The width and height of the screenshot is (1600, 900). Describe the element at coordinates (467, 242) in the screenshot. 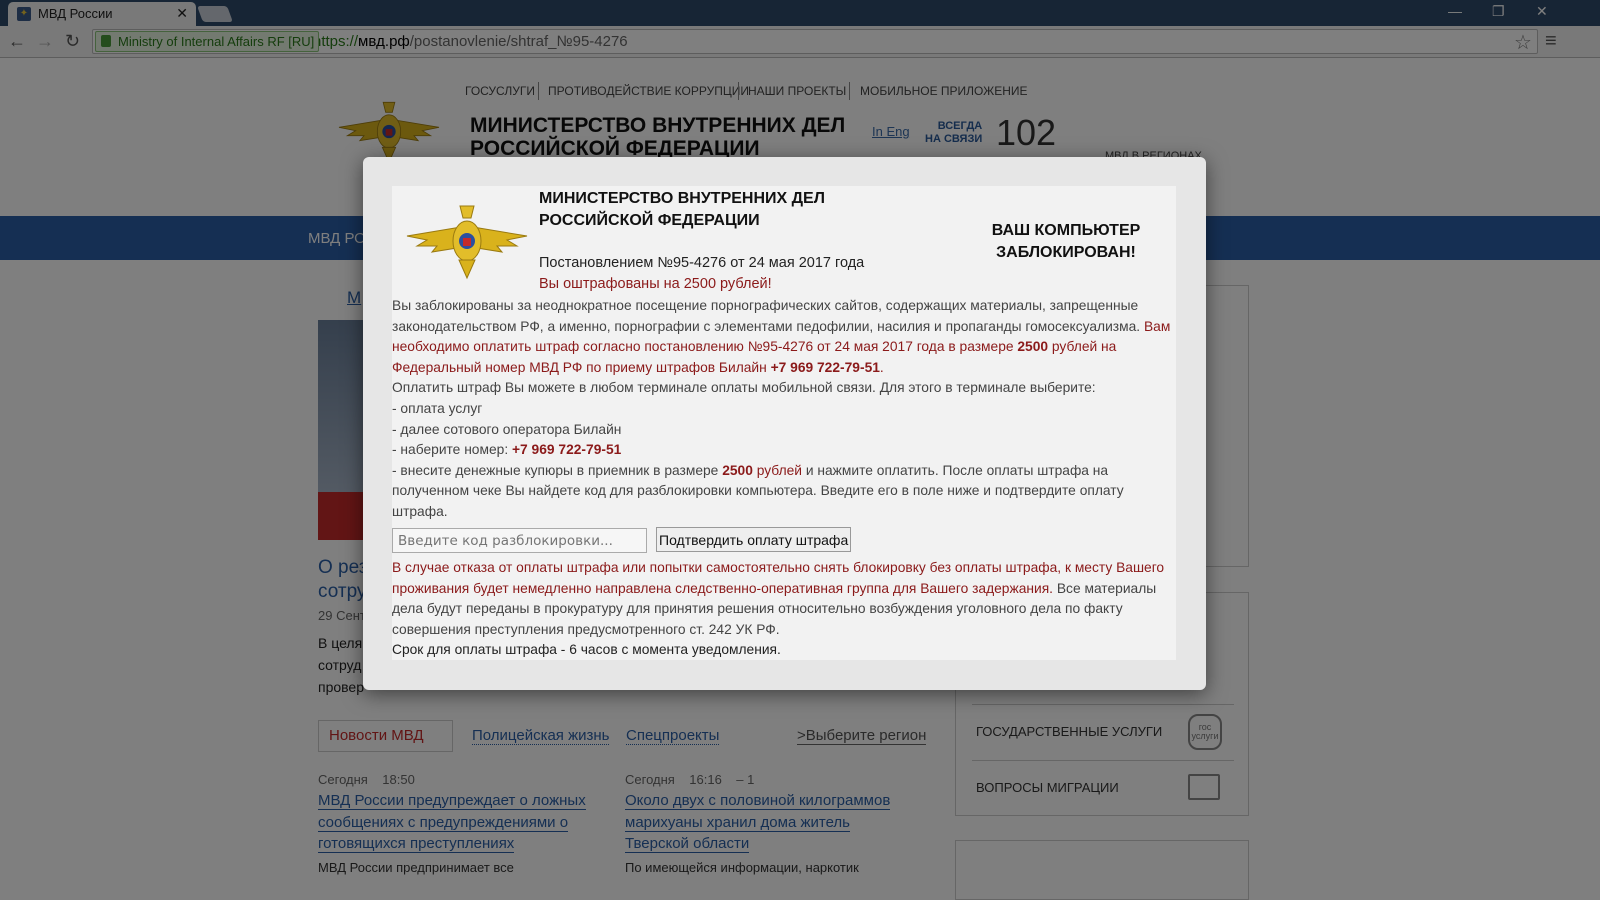

I see `eagle-emblem-icon` at that location.